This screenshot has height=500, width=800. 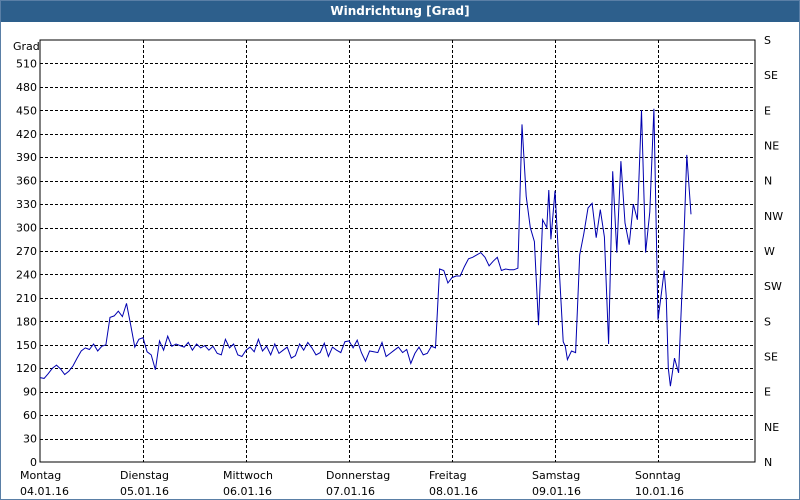 What do you see at coordinates (248, 475) in the screenshot?
I see `x-tick-day-label: Mittwoch` at bounding box center [248, 475].